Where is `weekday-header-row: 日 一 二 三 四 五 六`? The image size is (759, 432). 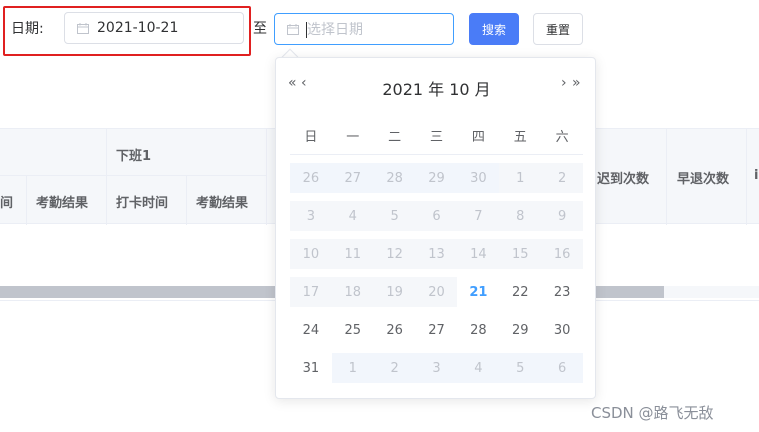
weekday-header-row: 日 一 二 三 四 五 六 is located at coordinates (436, 135).